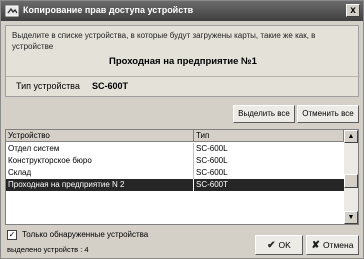  I want to click on checkmark-icon: ✔, so click(271, 245).